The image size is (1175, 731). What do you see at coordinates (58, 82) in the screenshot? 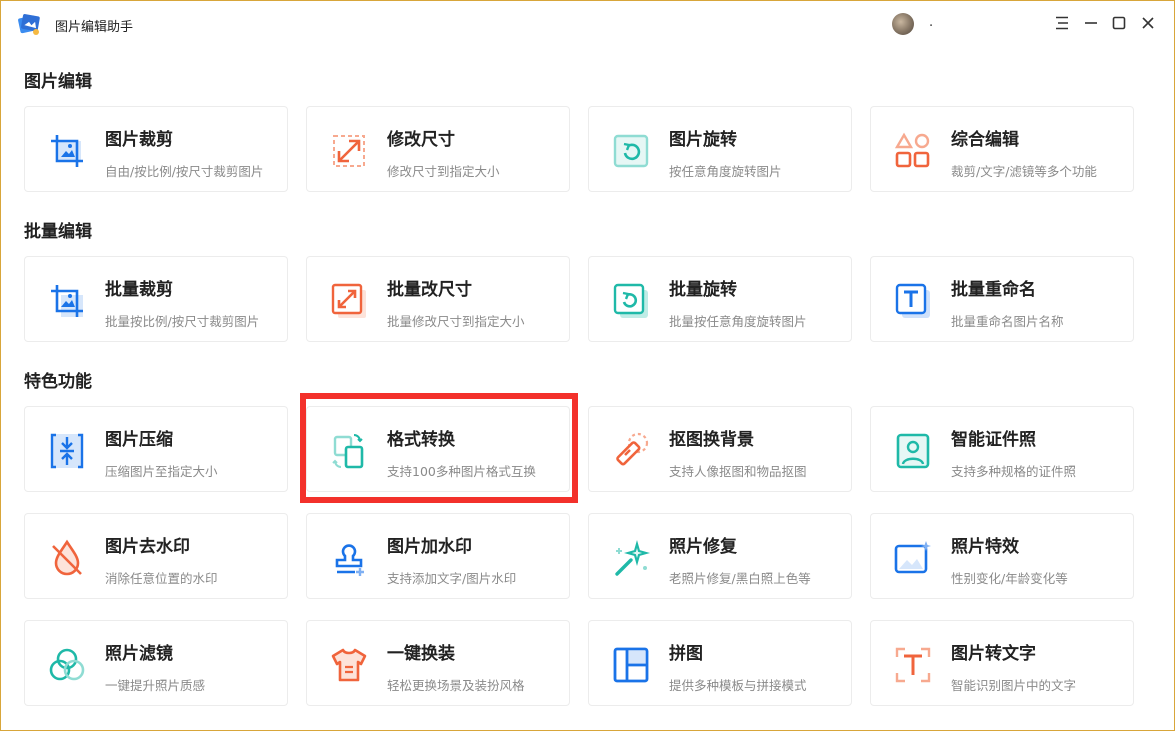
I see `section-title-image-edit: 图片编辑` at bounding box center [58, 82].